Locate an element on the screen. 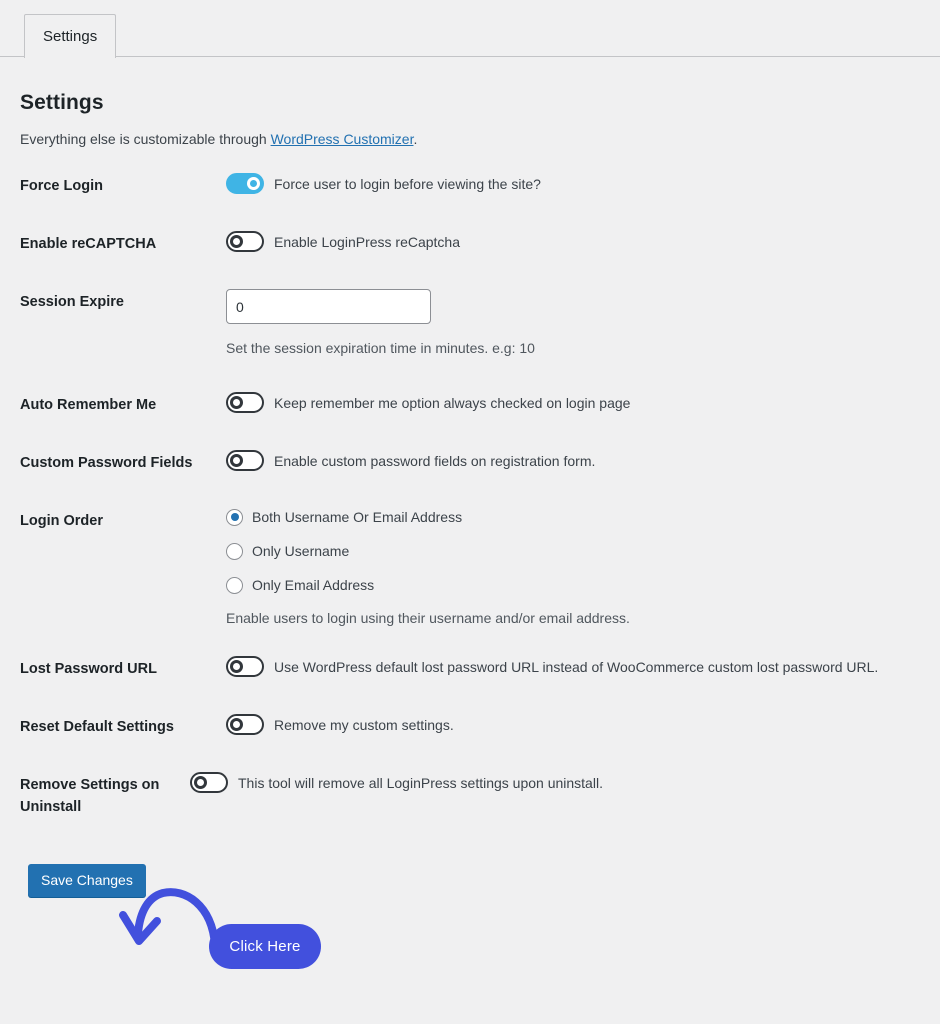  row-login-order-label: Login Order is located at coordinates (61, 521).